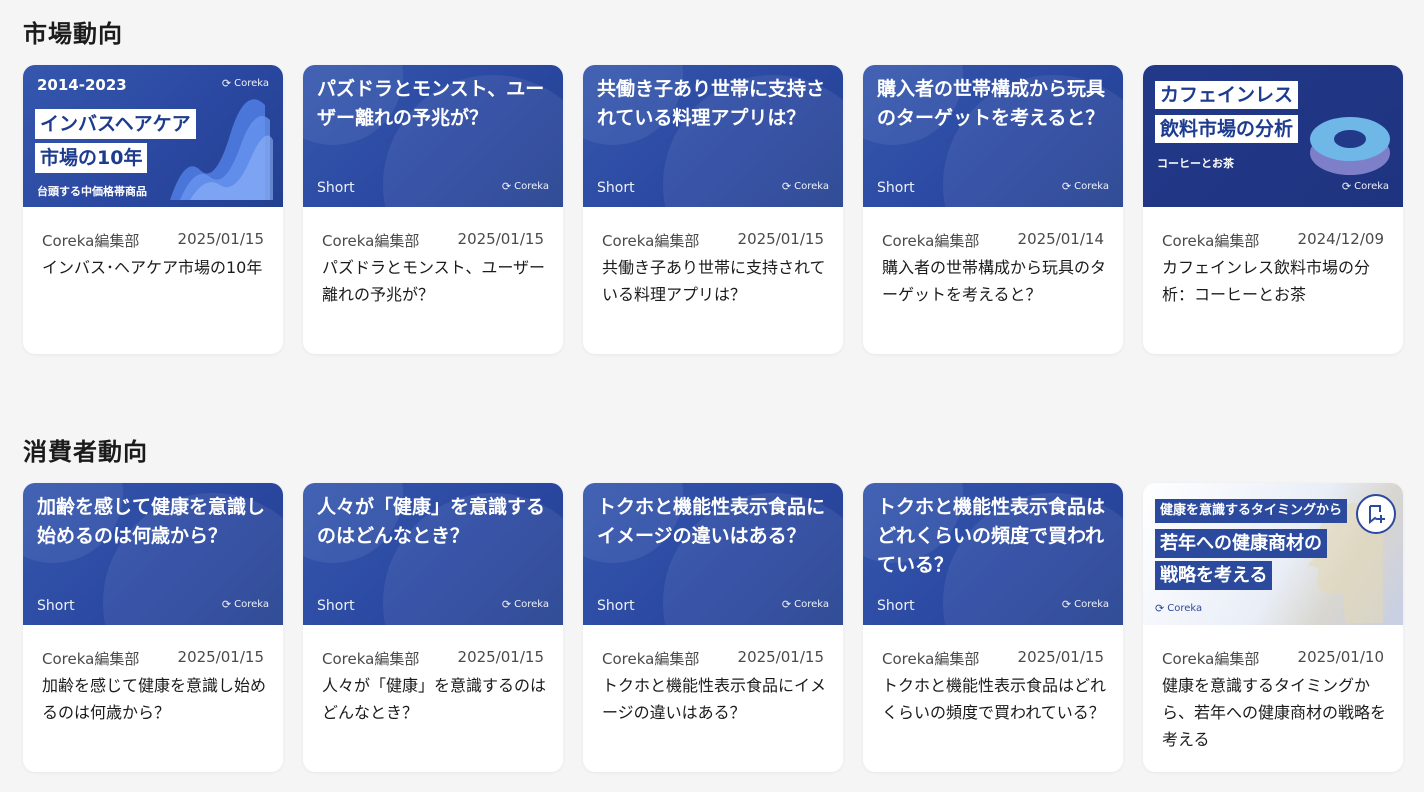  What do you see at coordinates (991, 536) in the screenshot?
I see `thumb-title: トクホと機能性表示食品はどれくらいの頻度で買われている？` at bounding box center [991, 536].